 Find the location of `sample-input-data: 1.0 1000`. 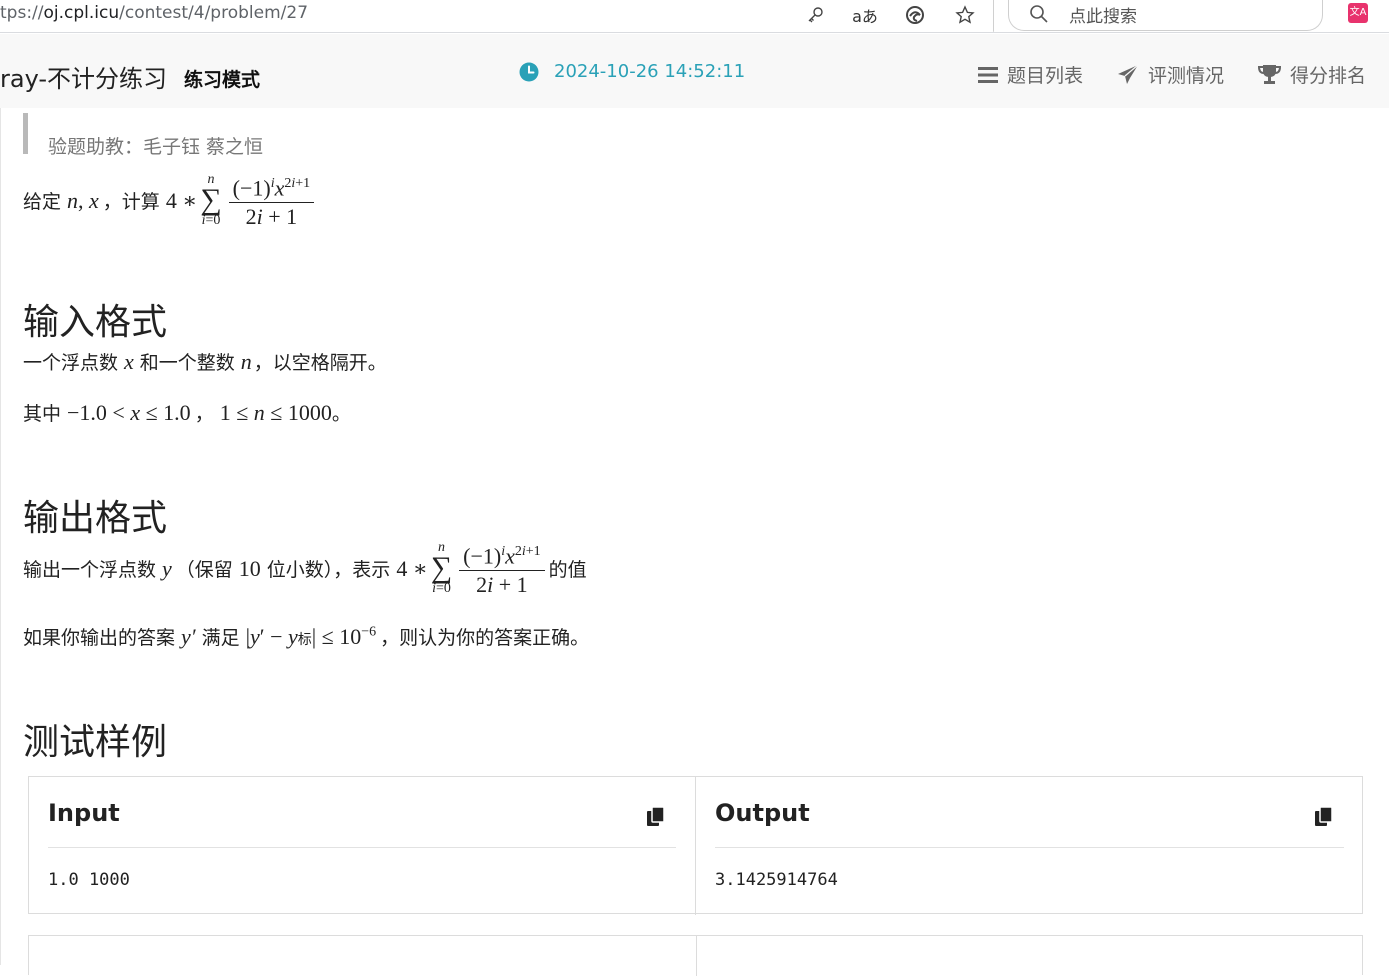

sample-input-data: 1.0 1000 is located at coordinates (89, 880).